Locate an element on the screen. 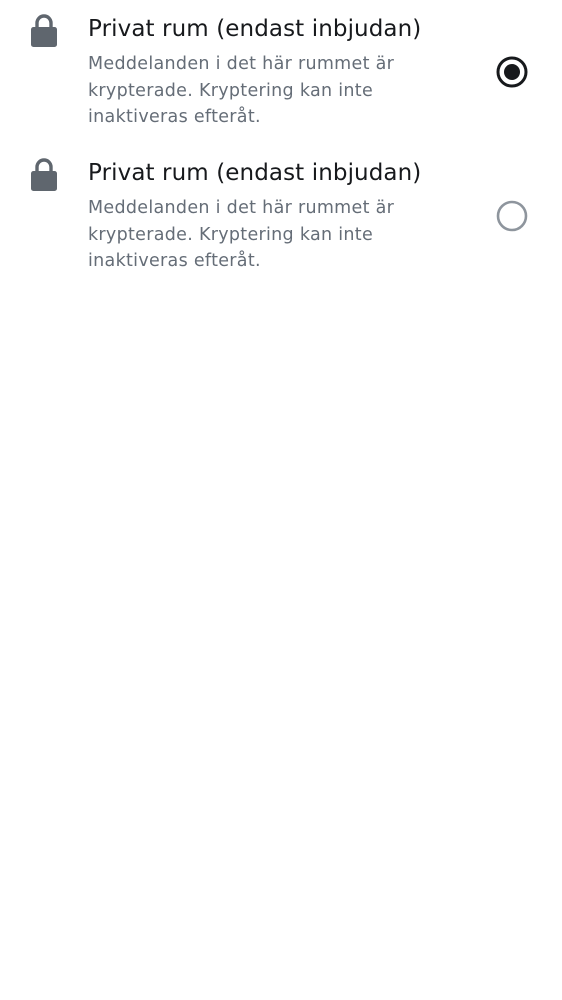 The width and height of the screenshot is (562, 1000). radio-button-unselected is located at coordinates (512, 216).